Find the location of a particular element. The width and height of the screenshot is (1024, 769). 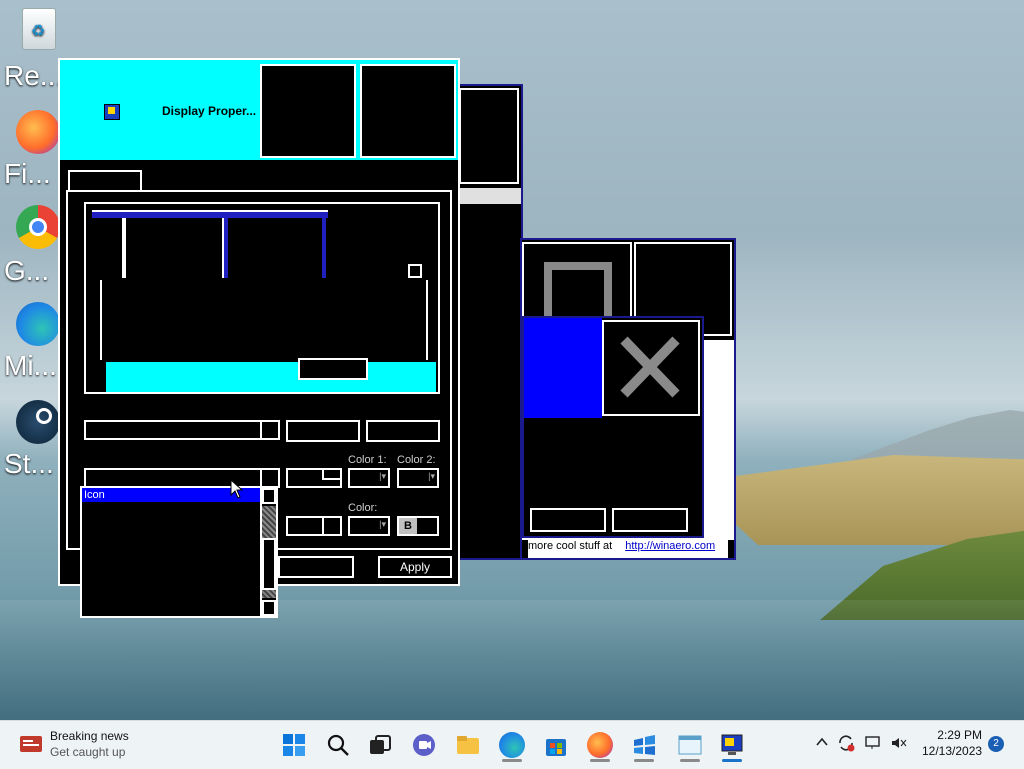

mountain is located at coordinates (937, 435).